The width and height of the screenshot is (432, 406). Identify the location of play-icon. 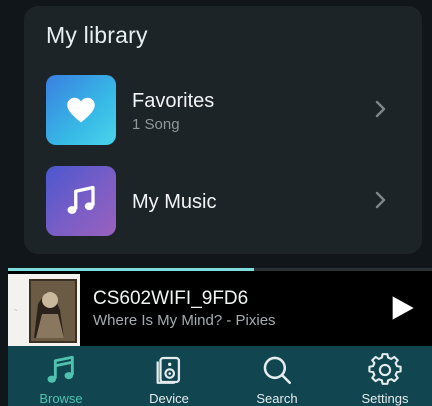
(402, 308).